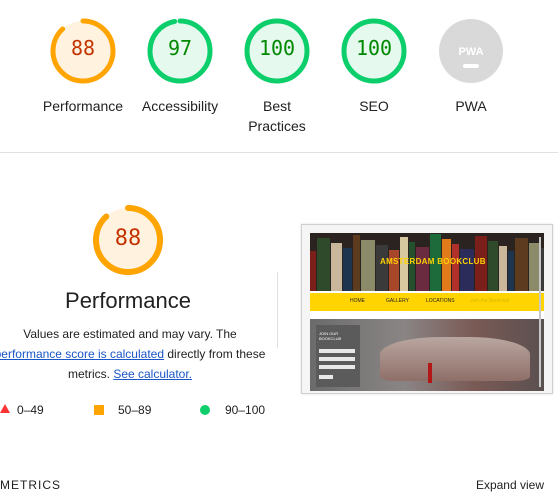  I want to click on legend-fail-range: 0–49, so click(30, 410).